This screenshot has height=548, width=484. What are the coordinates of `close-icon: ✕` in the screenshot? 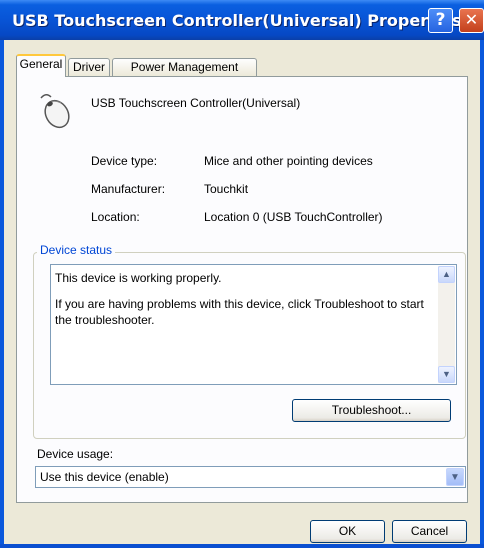 It's located at (471, 19).